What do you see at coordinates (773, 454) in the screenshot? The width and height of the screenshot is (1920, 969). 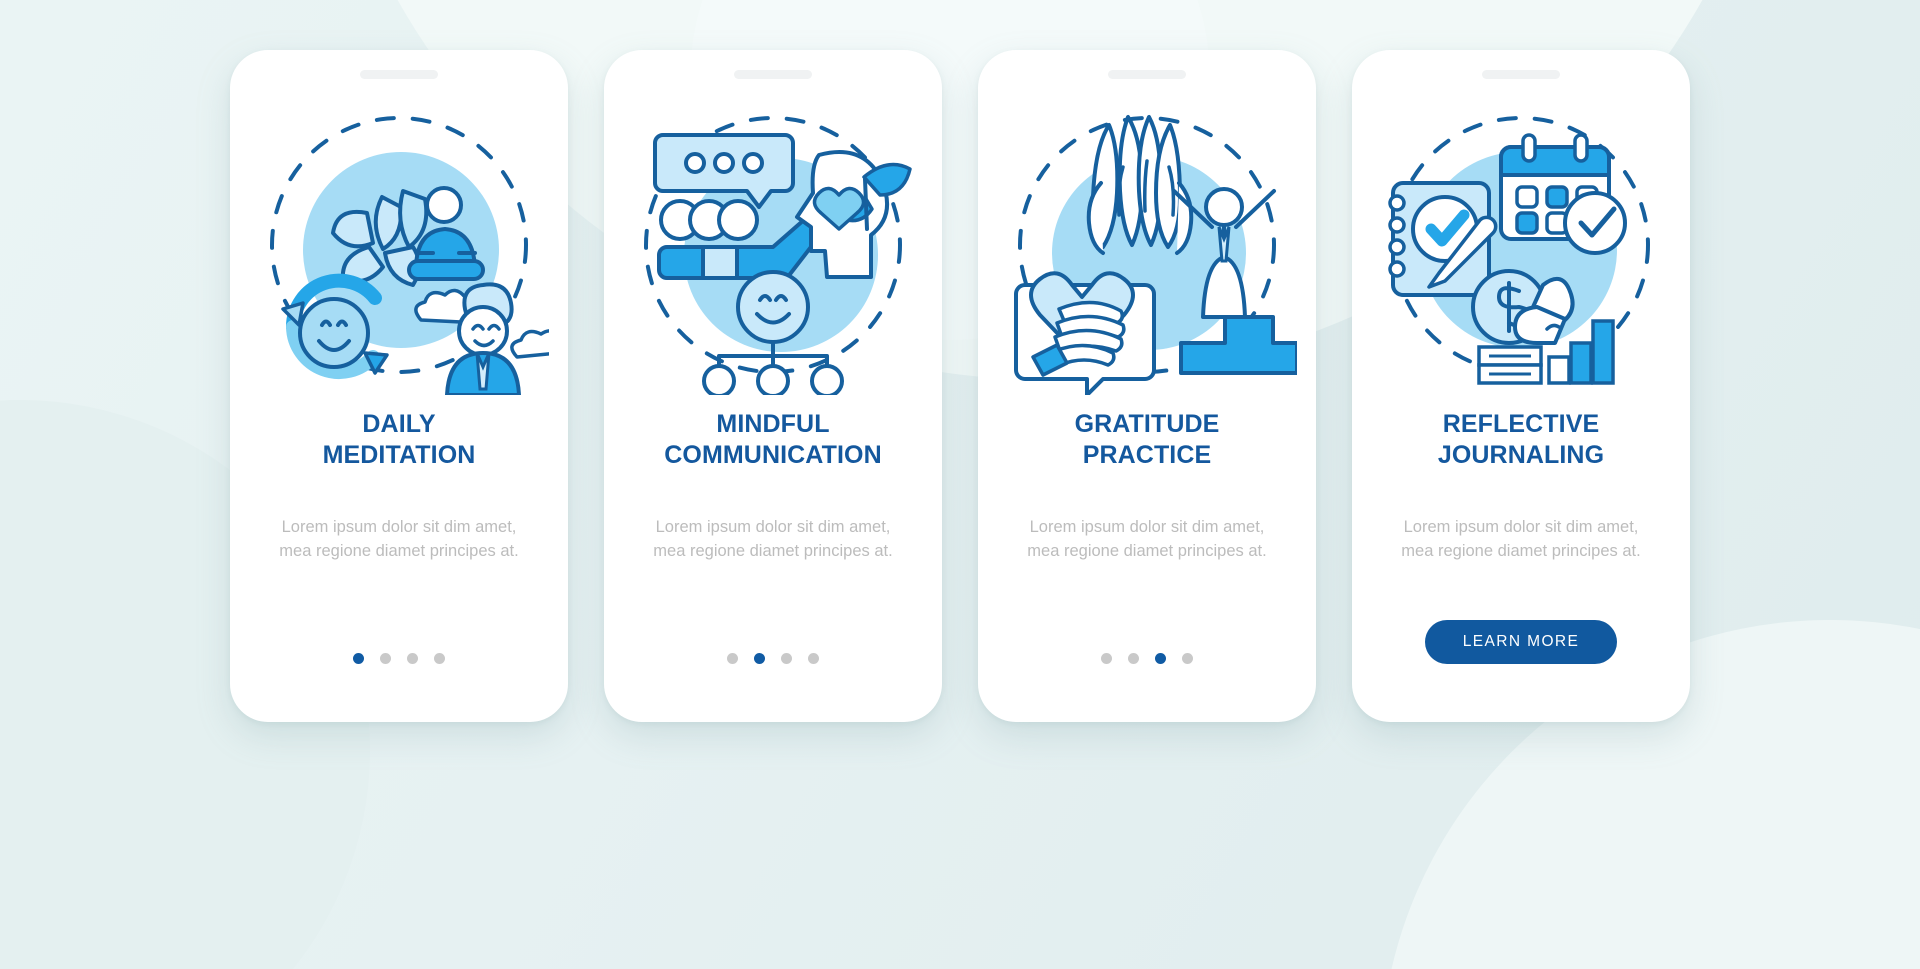 I see `title-line-2: COMMUNICATION` at bounding box center [773, 454].